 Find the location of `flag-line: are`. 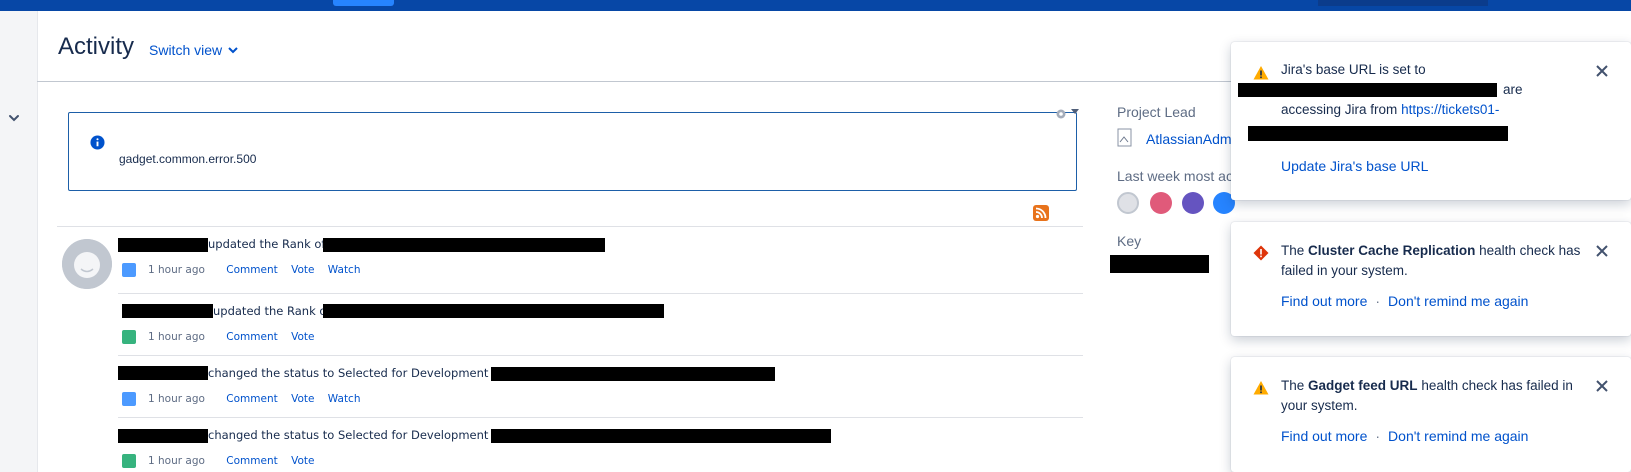

flag-line: are is located at coordinates (1419, 90).